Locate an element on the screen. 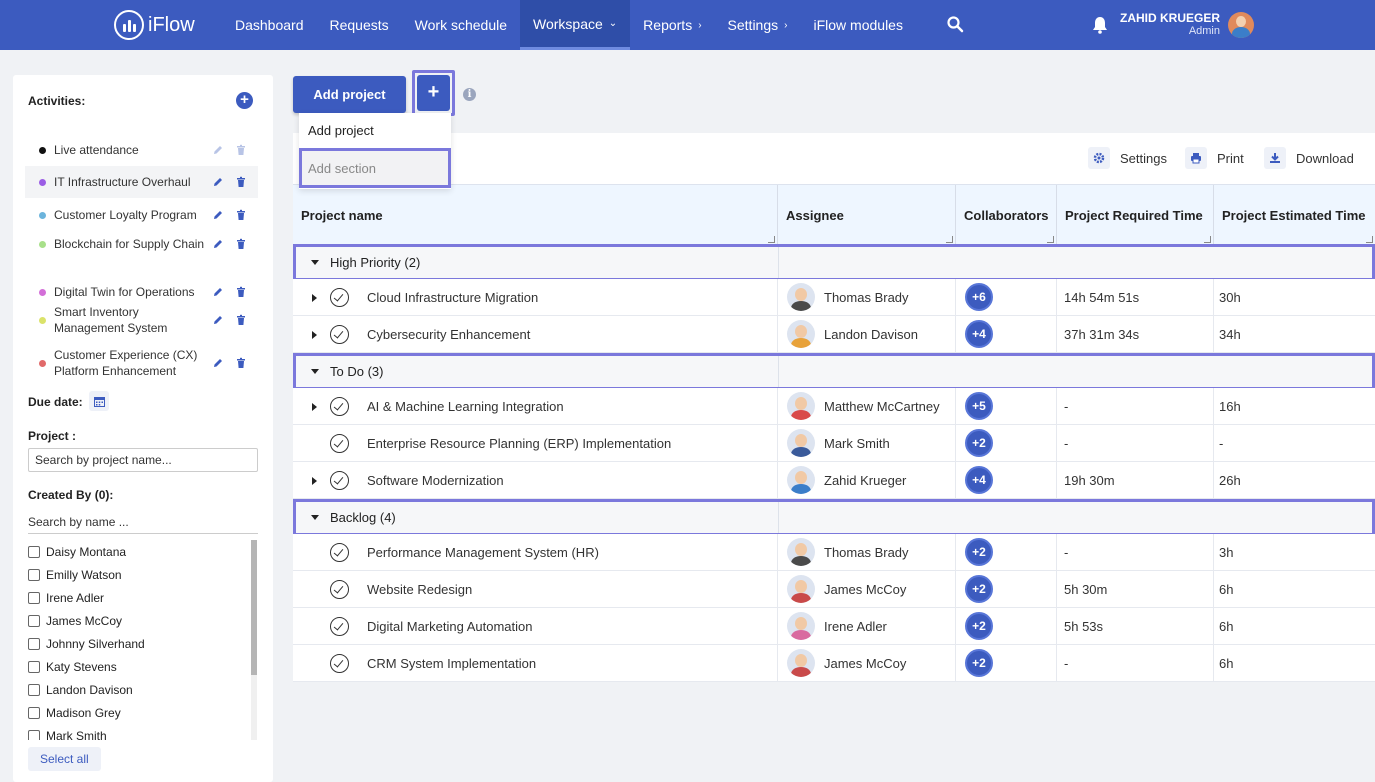 The width and height of the screenshot is (1375, 782). activity-item: Customer Loyalty Program is located at coordinates (141, 215).